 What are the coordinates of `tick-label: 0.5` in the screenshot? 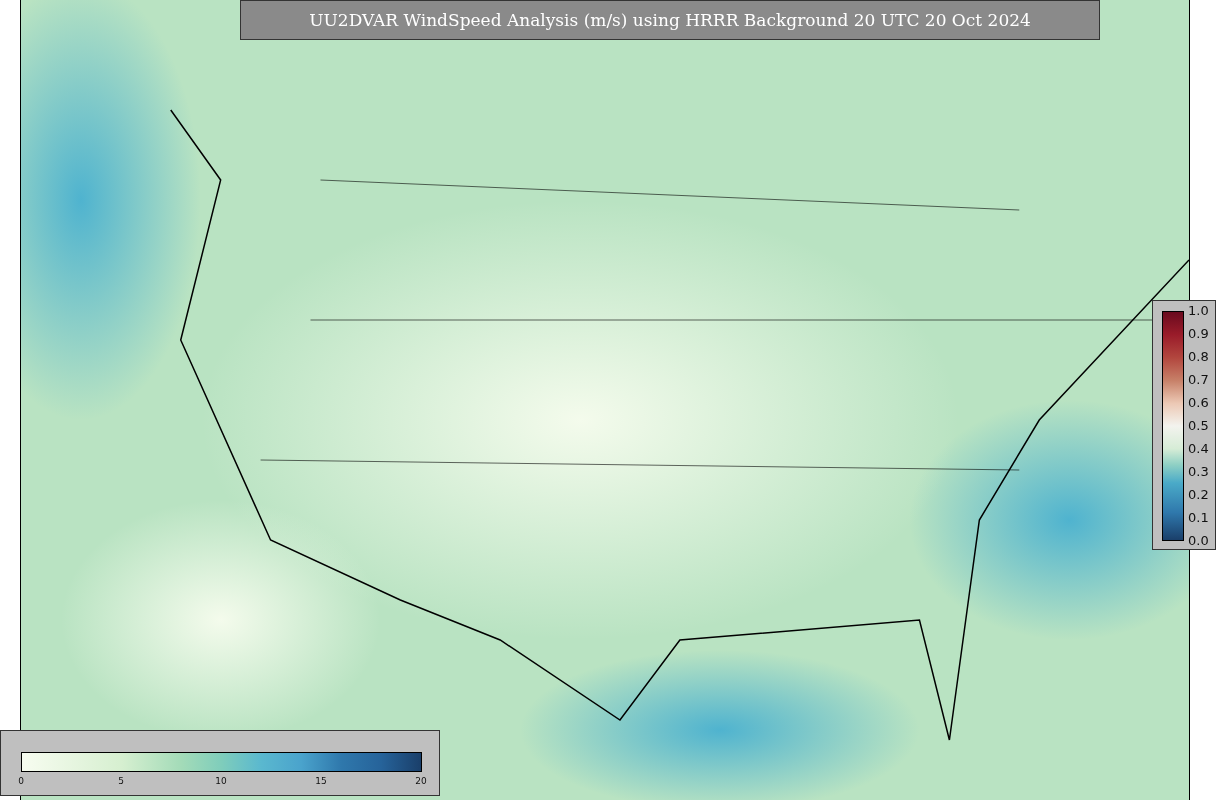 It's located at (1198, 426).